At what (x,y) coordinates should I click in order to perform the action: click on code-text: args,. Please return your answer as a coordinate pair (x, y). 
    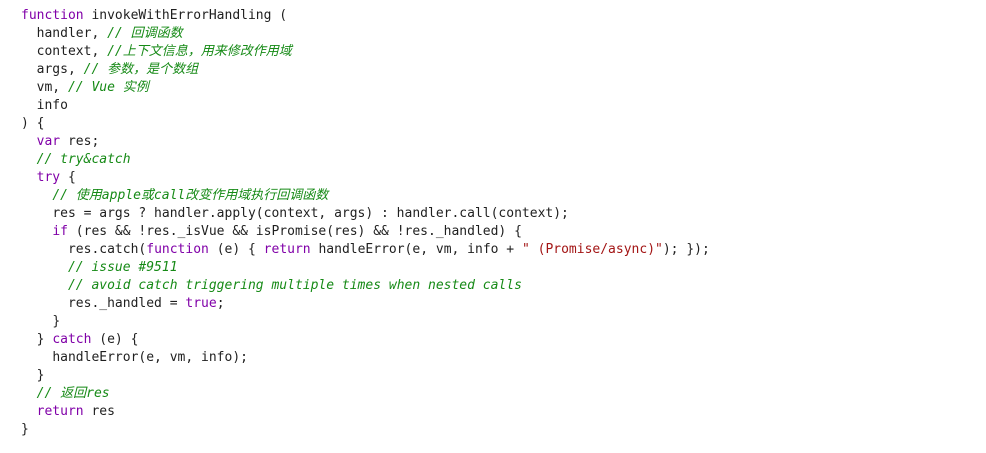
    Looking at the image, I should click on (60, 69).